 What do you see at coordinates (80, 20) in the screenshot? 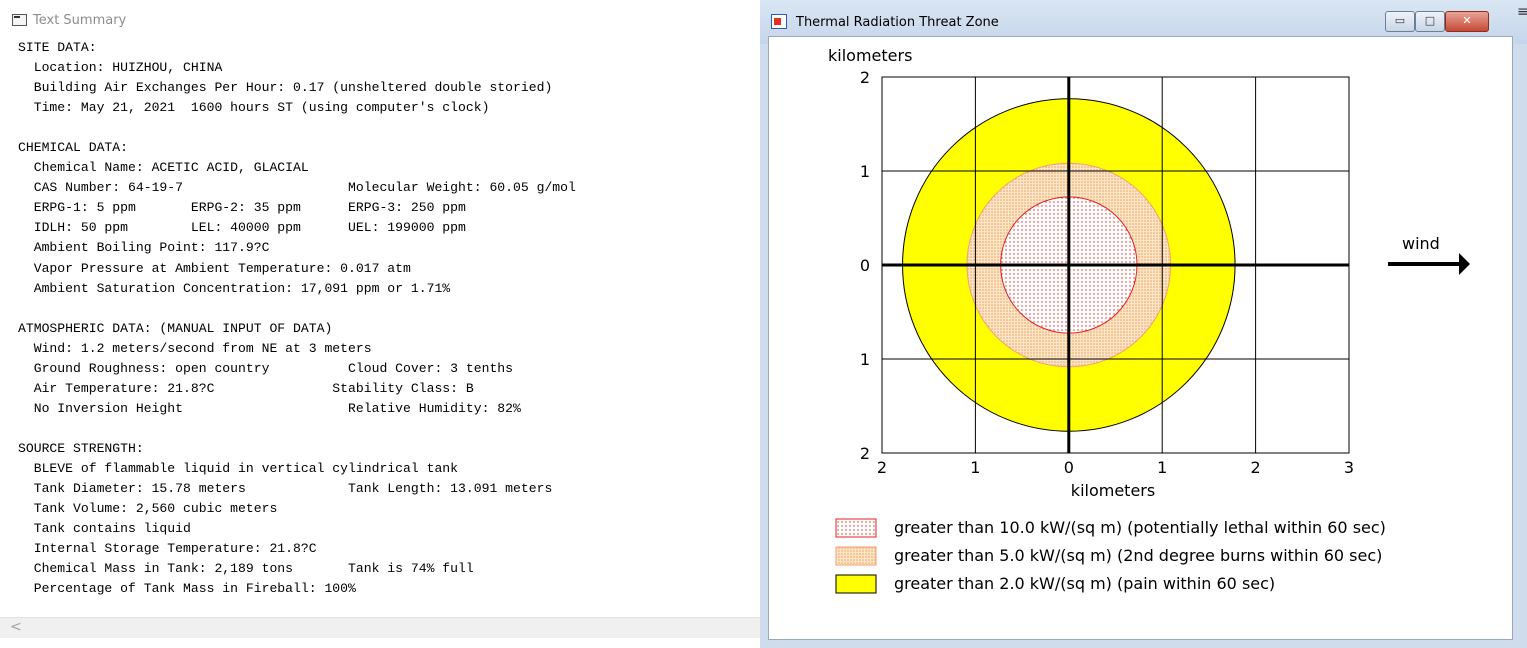
I see `summary-window-title: Text Summary` at bounding box center [80, 20].